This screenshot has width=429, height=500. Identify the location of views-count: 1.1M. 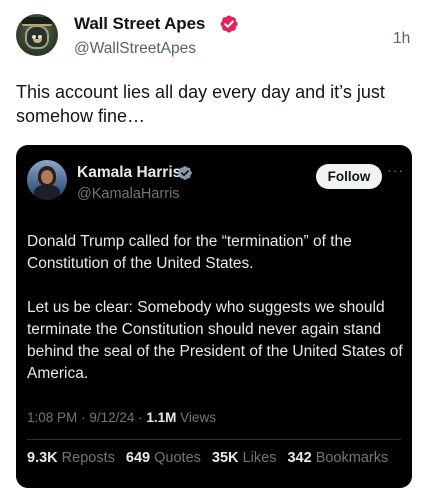
(161, 417).